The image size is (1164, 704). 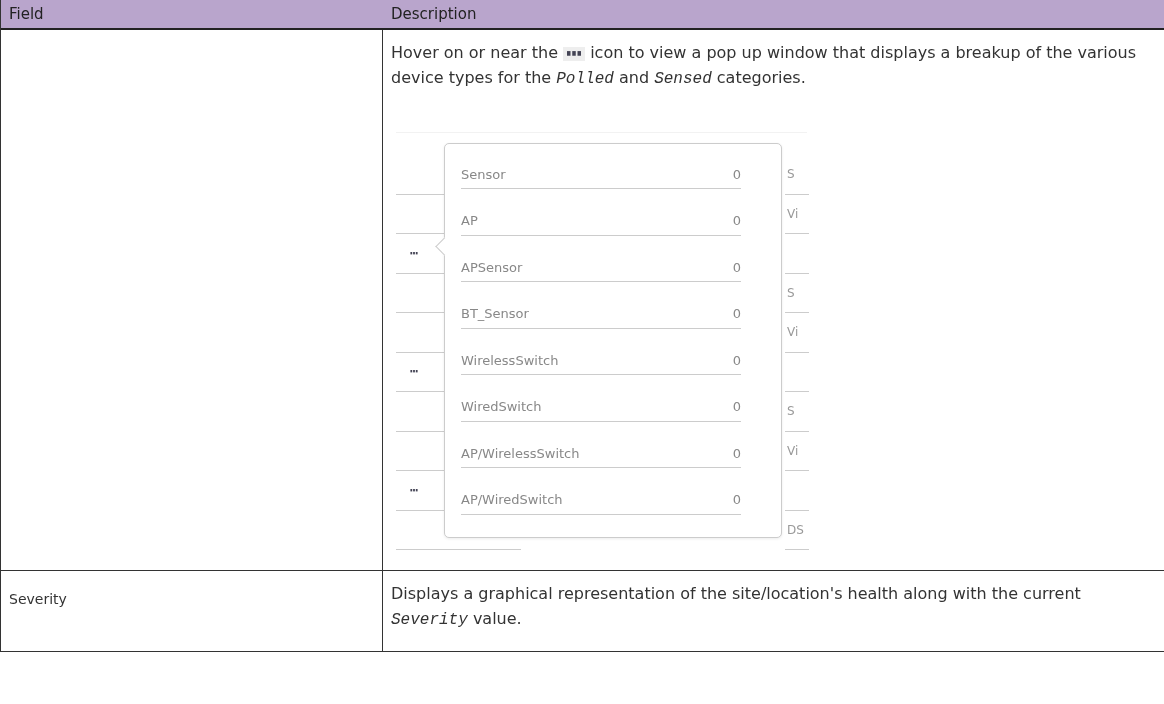 What do you see at coordinates (492, 267) in the screenshot?
I see `device-type: APSensor` at bounding box center [492, 267].